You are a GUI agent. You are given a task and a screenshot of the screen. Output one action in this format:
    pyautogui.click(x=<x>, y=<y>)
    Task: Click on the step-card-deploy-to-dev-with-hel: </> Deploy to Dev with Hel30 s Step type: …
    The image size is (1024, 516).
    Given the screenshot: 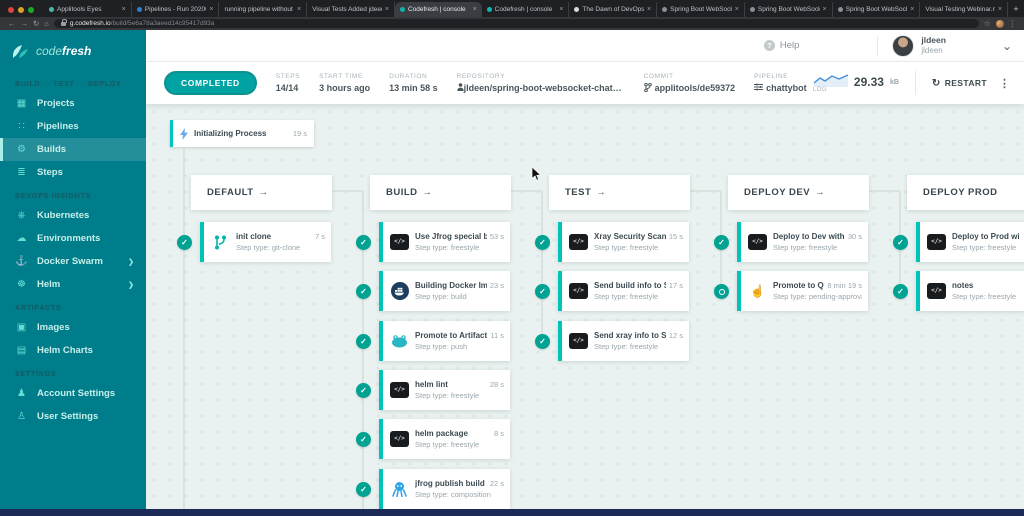 What is the action you would take?
    pyautogui.click(x=802, y=242)
    